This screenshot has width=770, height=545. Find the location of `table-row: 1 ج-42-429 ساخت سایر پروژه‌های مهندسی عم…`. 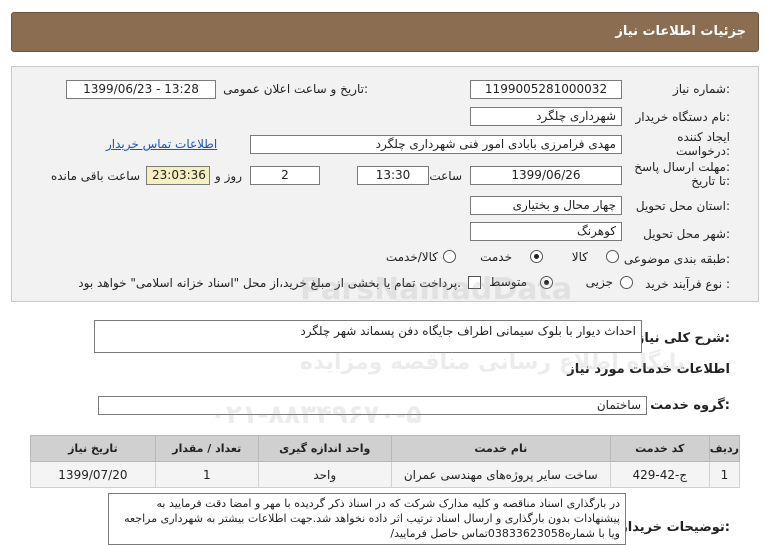

table-row: 1 ج-42-429 ساخت سایر پروژه‌های مهندسی عم… is located at coordinates (385, 474).